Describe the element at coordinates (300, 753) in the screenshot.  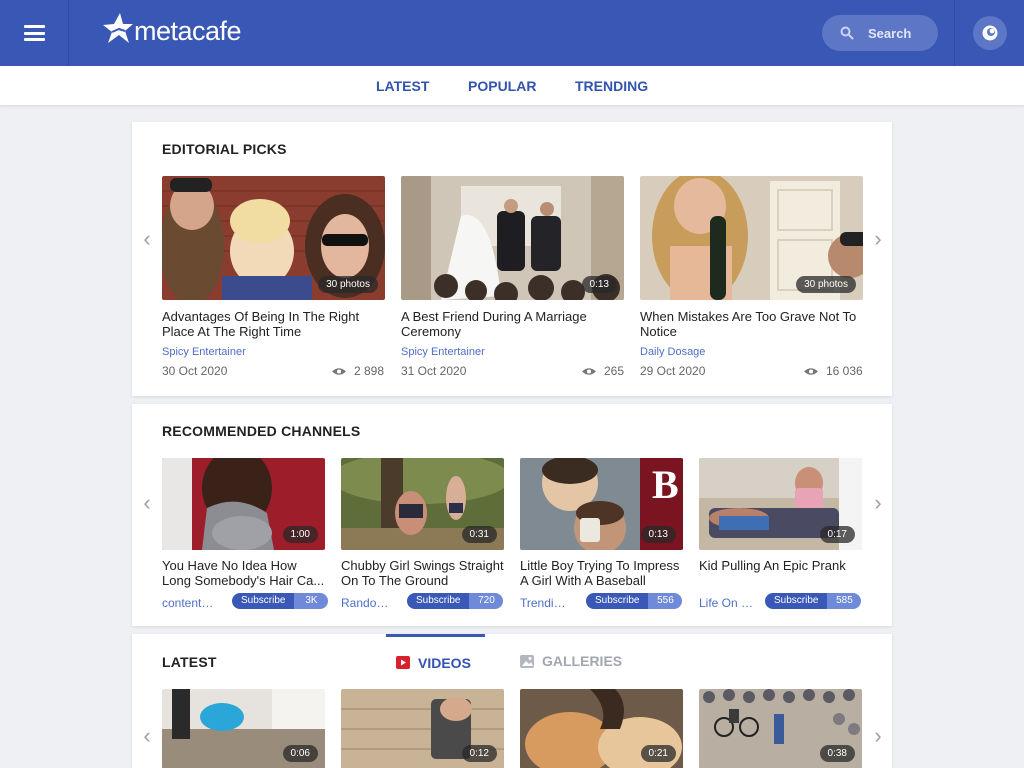
I see `duration-badge: 0:06` at that location.